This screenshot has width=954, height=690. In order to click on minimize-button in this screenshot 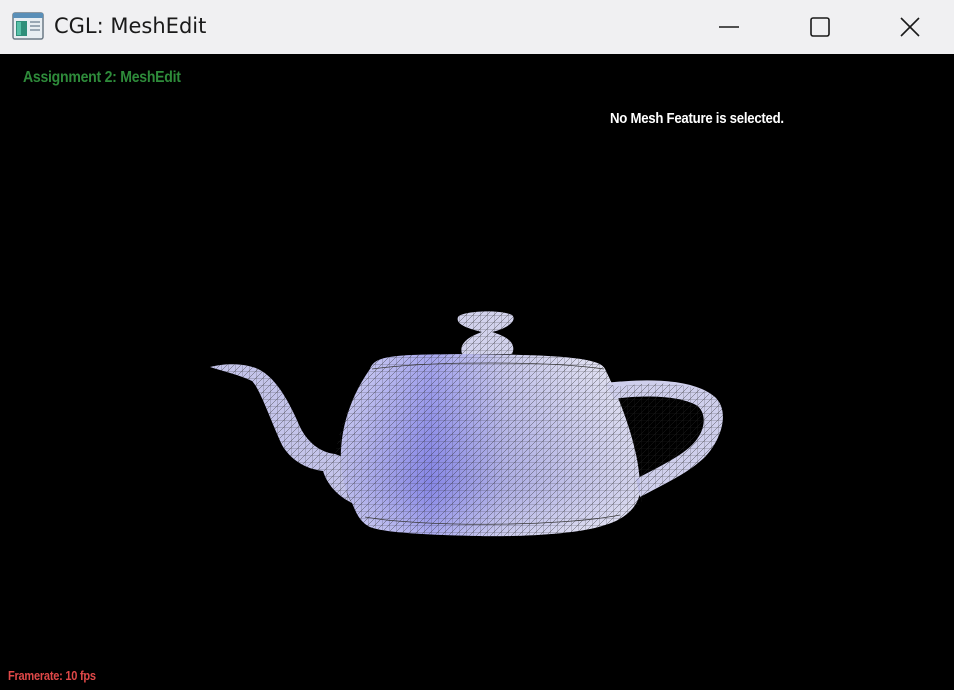, I will do `click(729, 27)`.